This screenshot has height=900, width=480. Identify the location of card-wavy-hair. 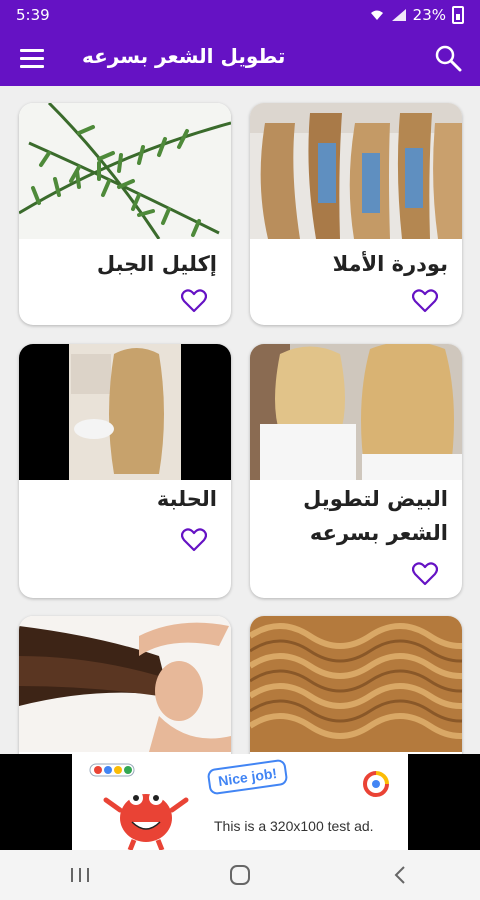
(356, 685).